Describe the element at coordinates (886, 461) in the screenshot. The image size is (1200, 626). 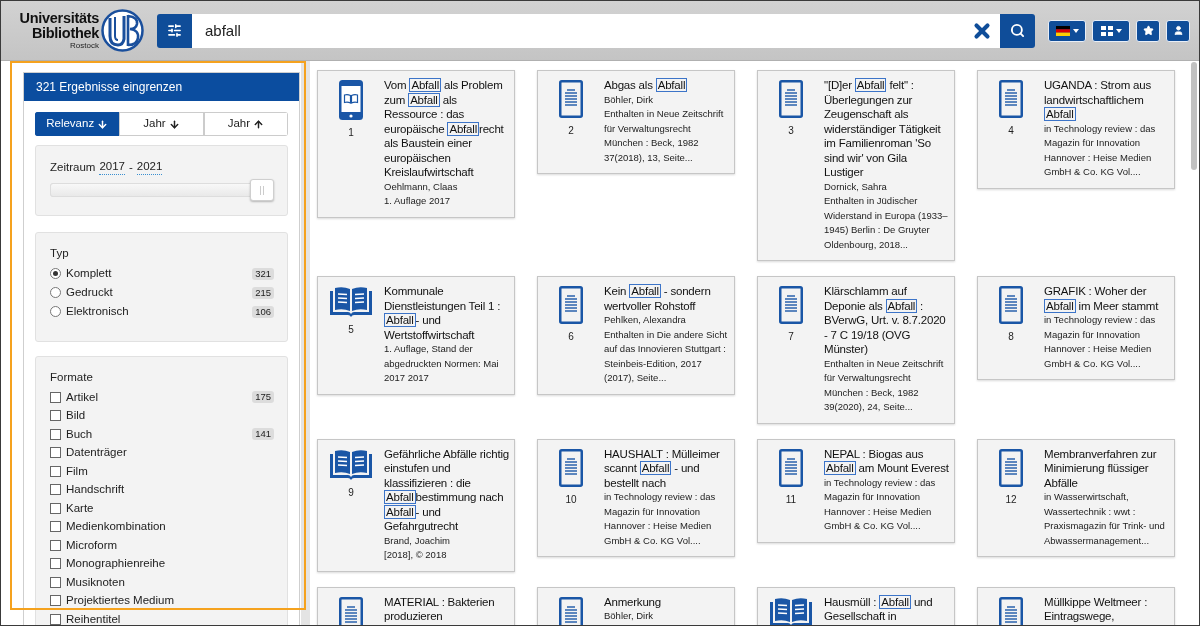
I see `result-title: NEPAL : Biogas aus Abfall am Mount Everest` at that location.